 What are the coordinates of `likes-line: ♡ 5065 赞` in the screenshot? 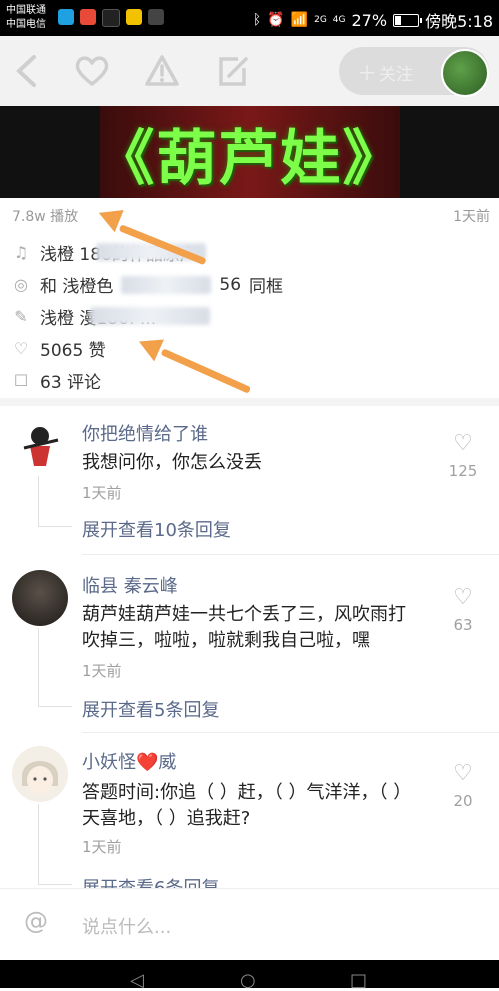 It's located at (58, 348).